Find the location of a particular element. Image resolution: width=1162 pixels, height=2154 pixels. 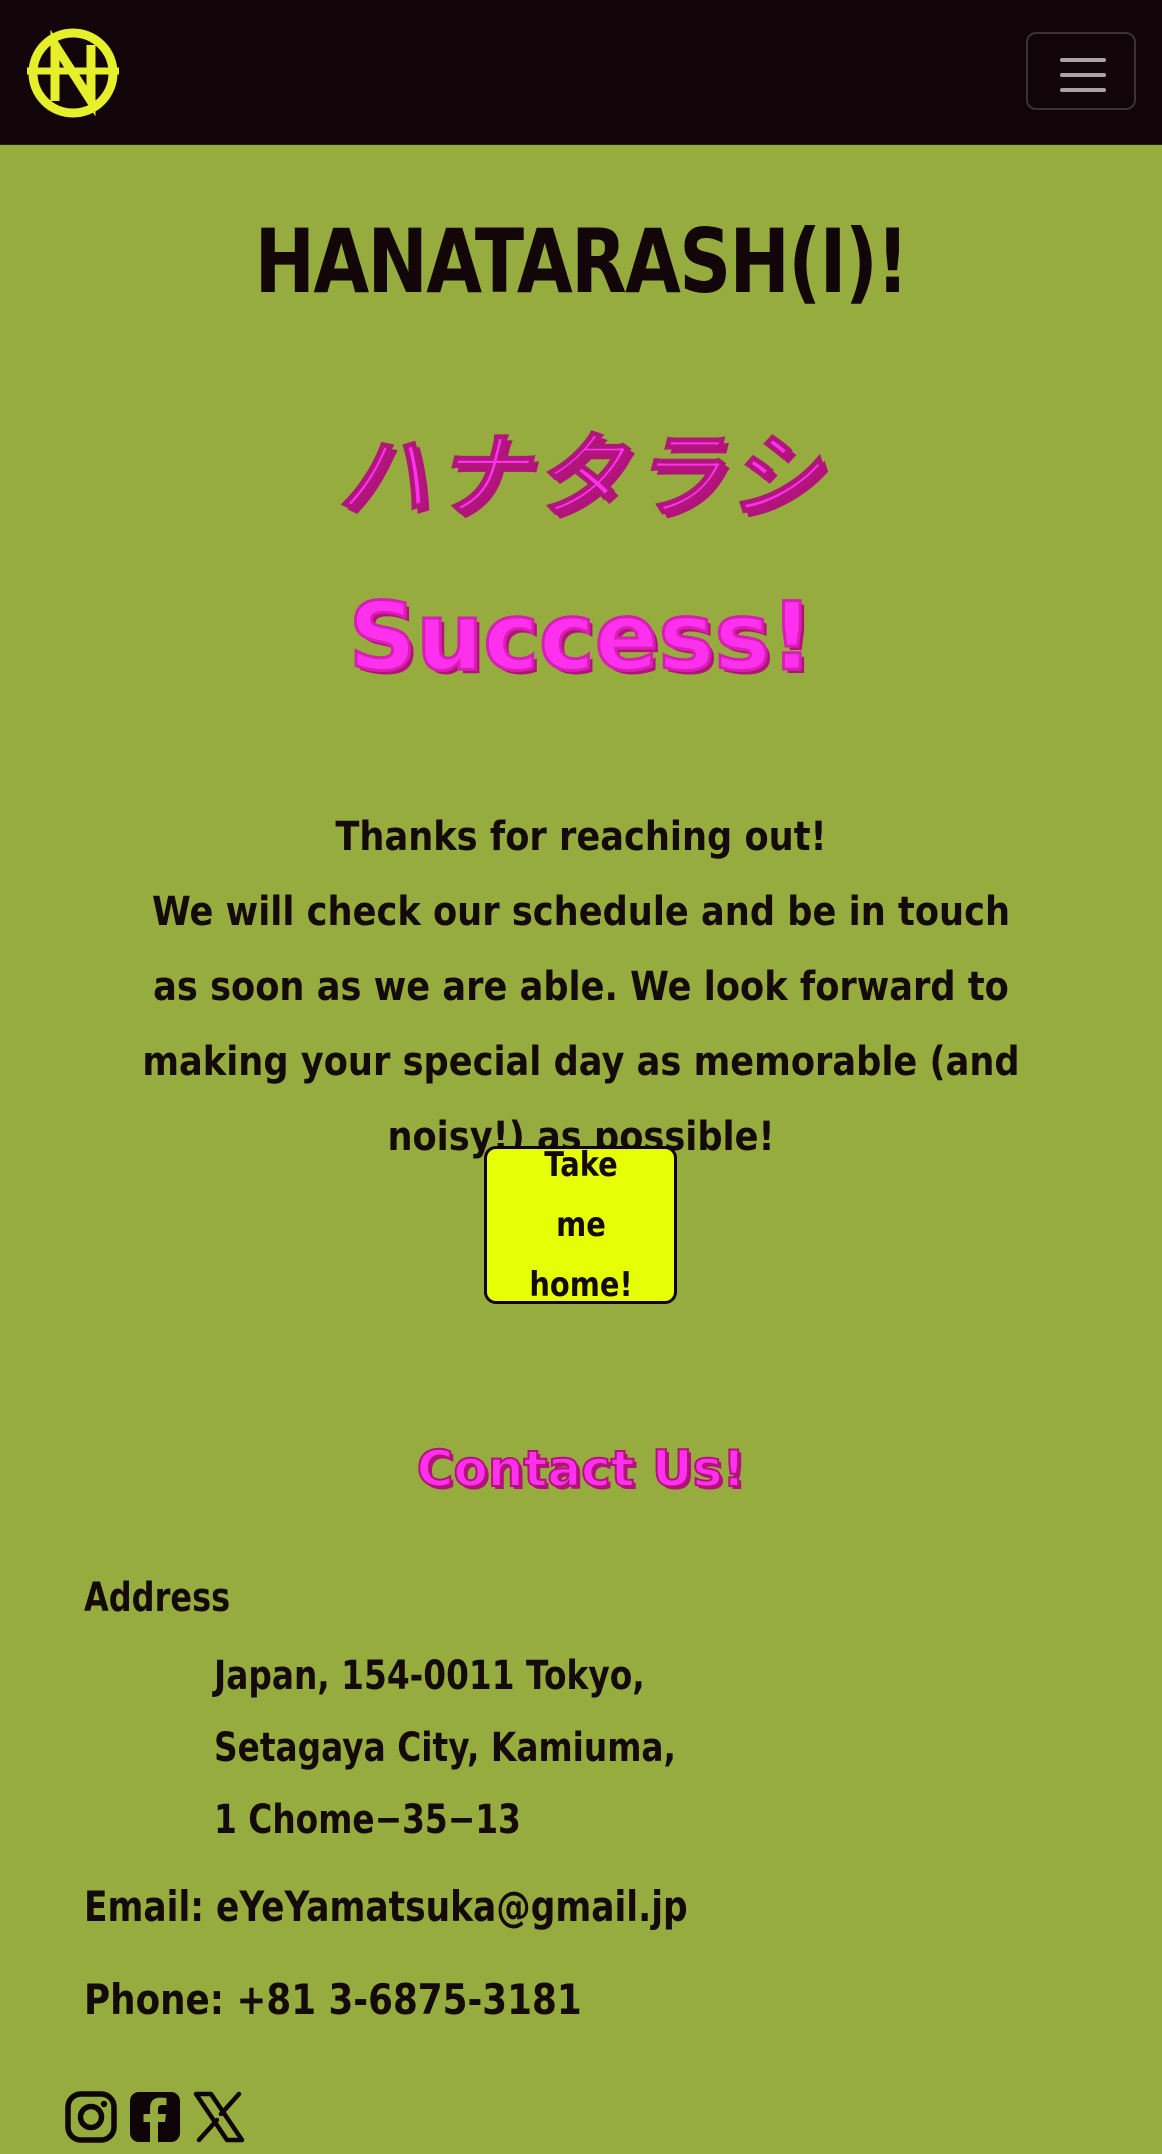

address-line: Japan, 154-0011 Tokyo, is located at coordinates (429, 1676).